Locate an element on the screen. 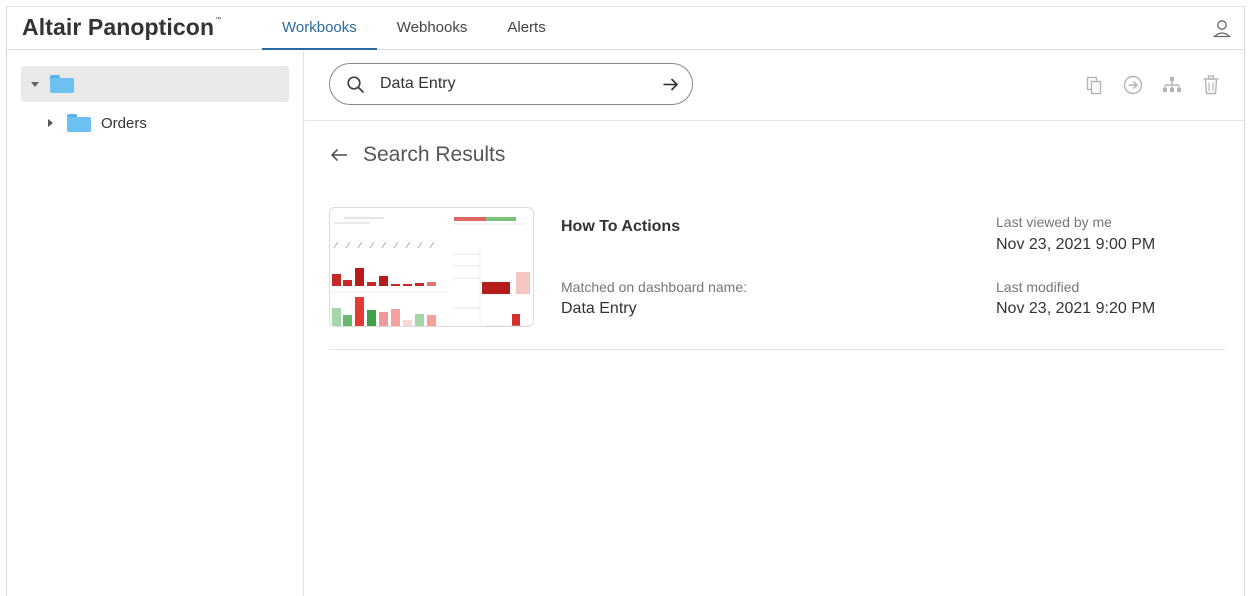  matched-value: Data Entry is located at coordinates (599, 308).